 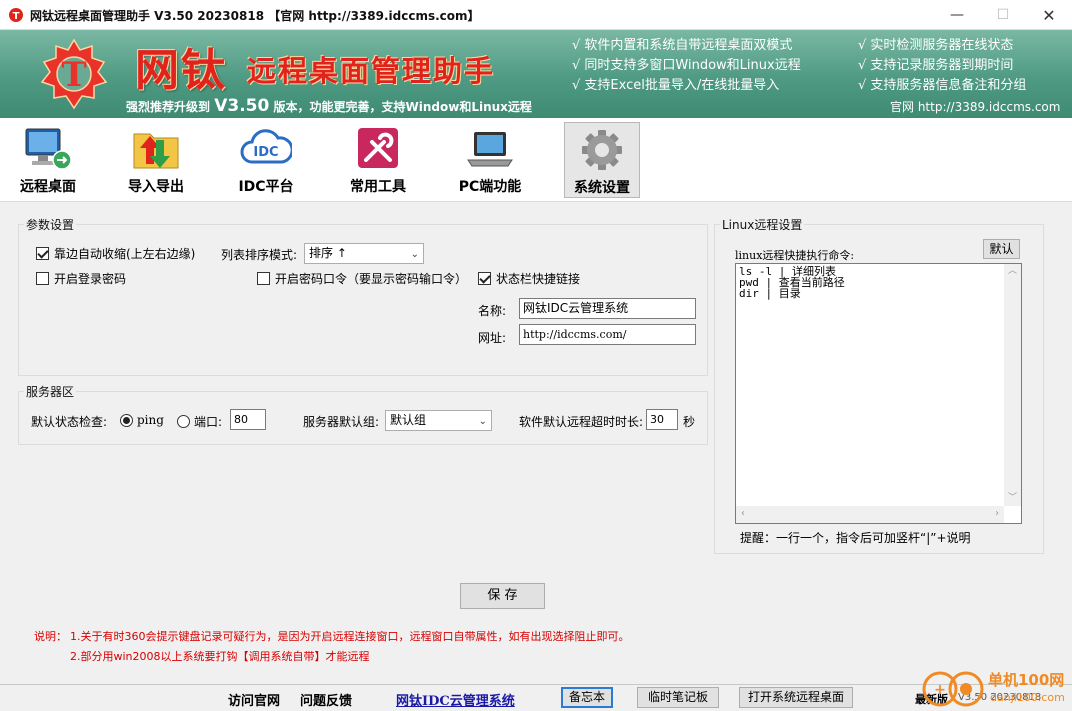 I want to click on port-radio: 端口:, so click(x=199, y=421).